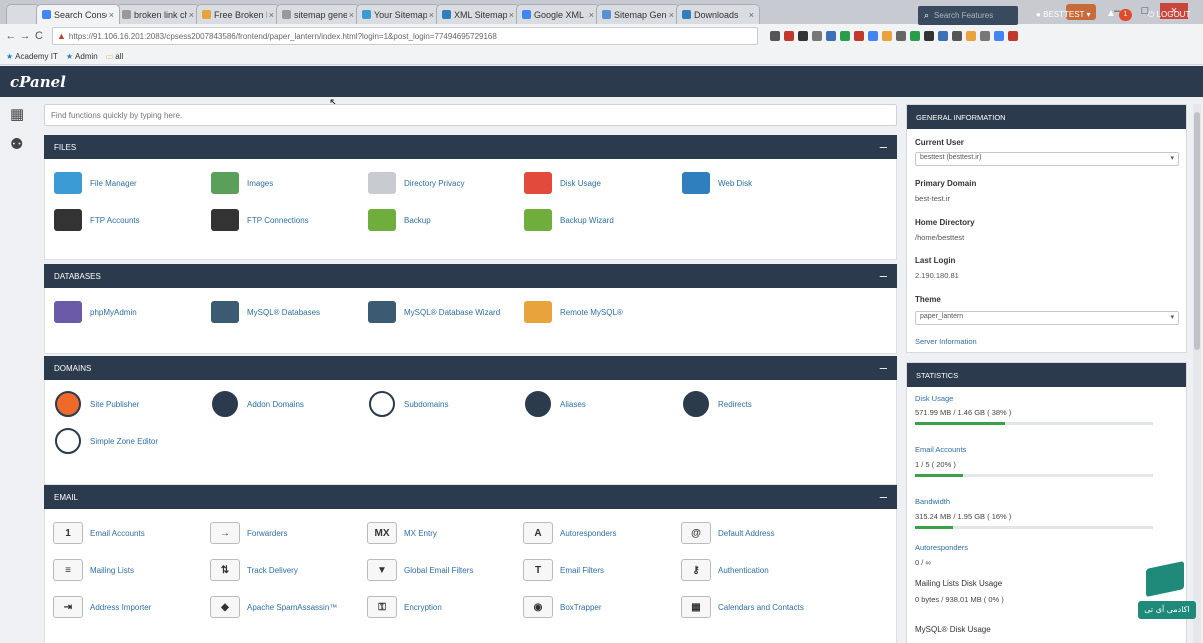 This screenshot has height=643, width=1203. I want to click on server-information-link: Server Information, so click(946, 341).